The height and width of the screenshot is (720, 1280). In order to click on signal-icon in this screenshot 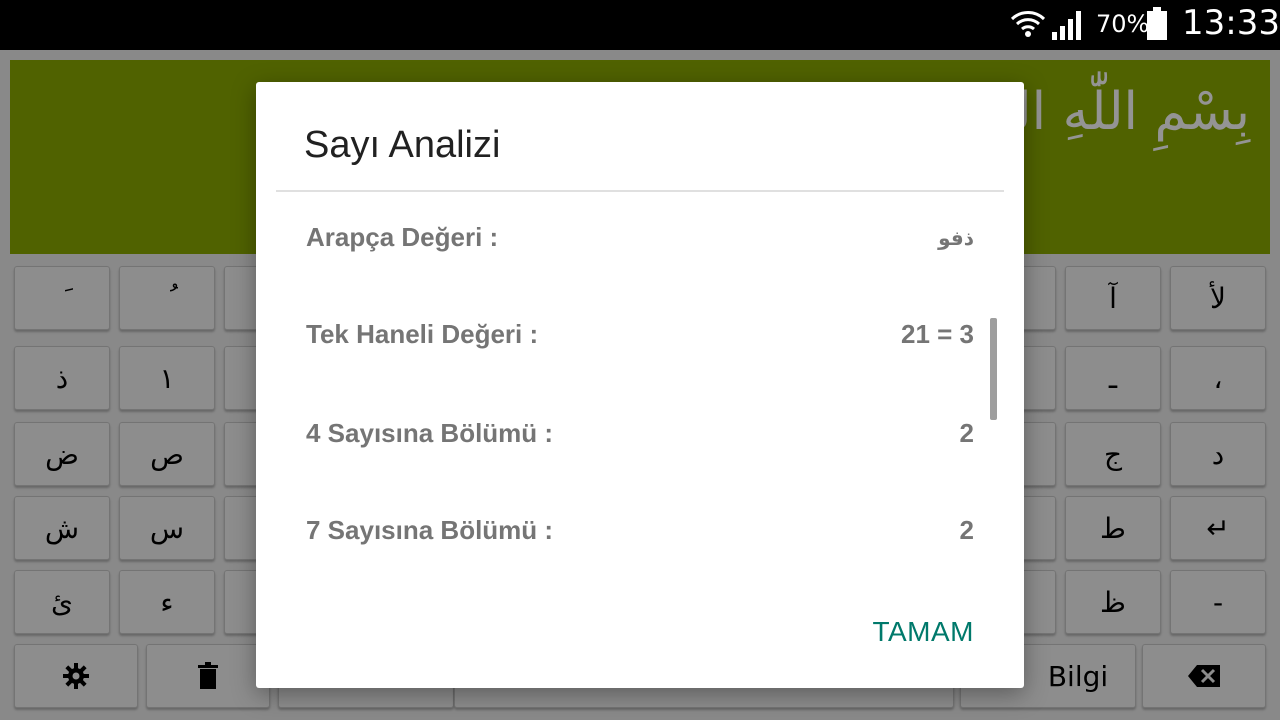, I will do `click(1066, 25)`.